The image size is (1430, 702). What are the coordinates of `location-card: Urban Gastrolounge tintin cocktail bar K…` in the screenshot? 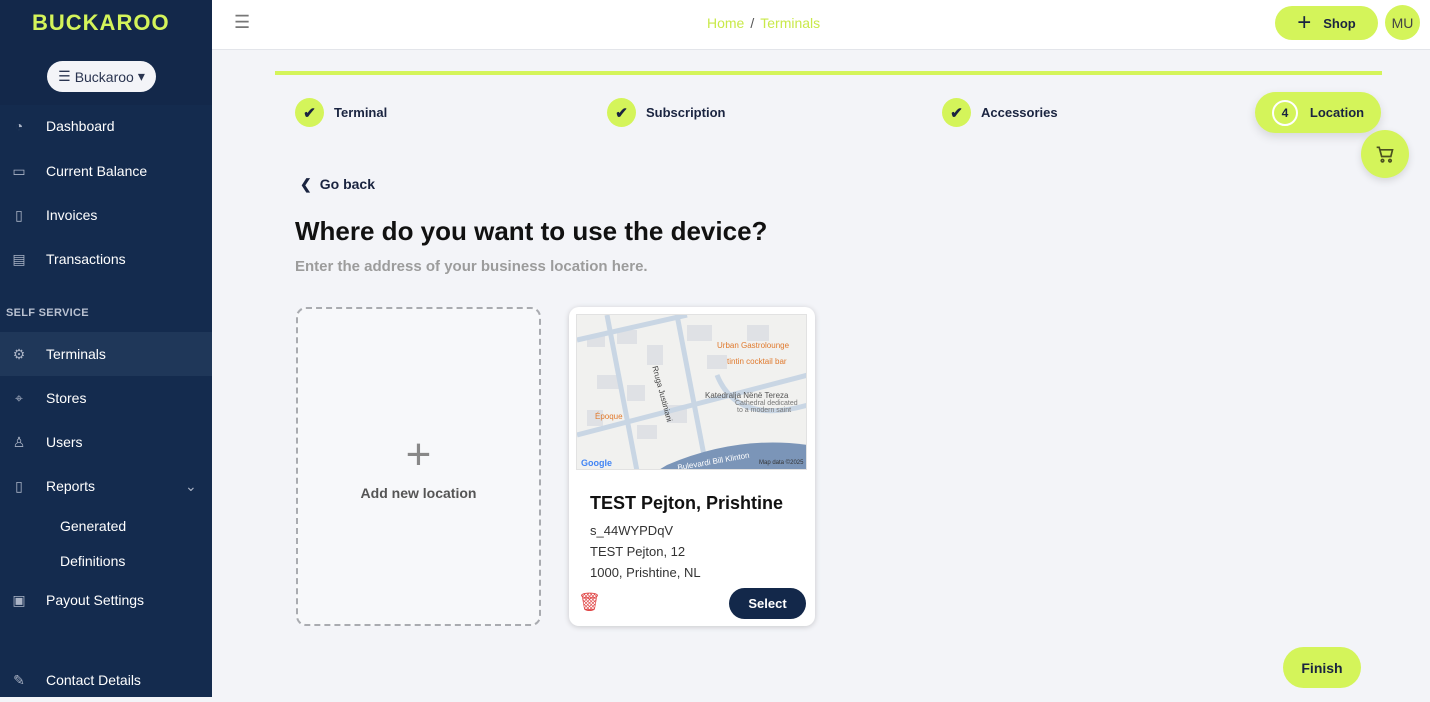 It's located at (692, 466).